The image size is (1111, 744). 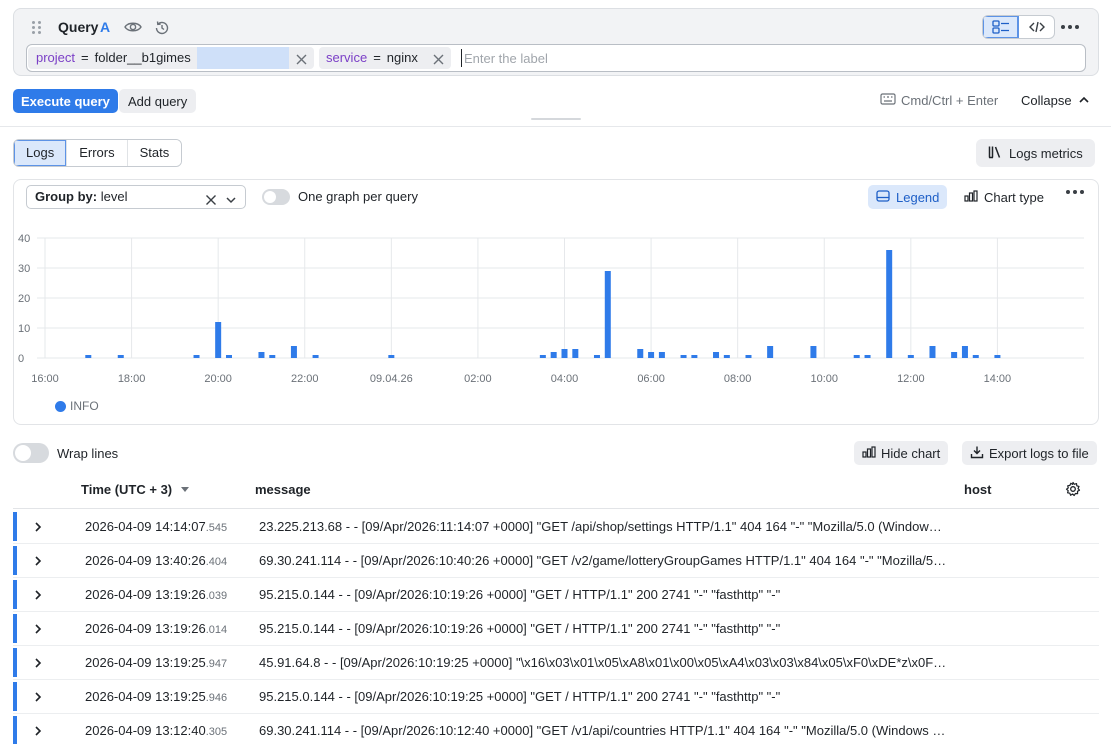 What do you see at coordinates (24, 269) in the screenshot?
I see `y-tick-label: 30` at bounding box center [24, 269].